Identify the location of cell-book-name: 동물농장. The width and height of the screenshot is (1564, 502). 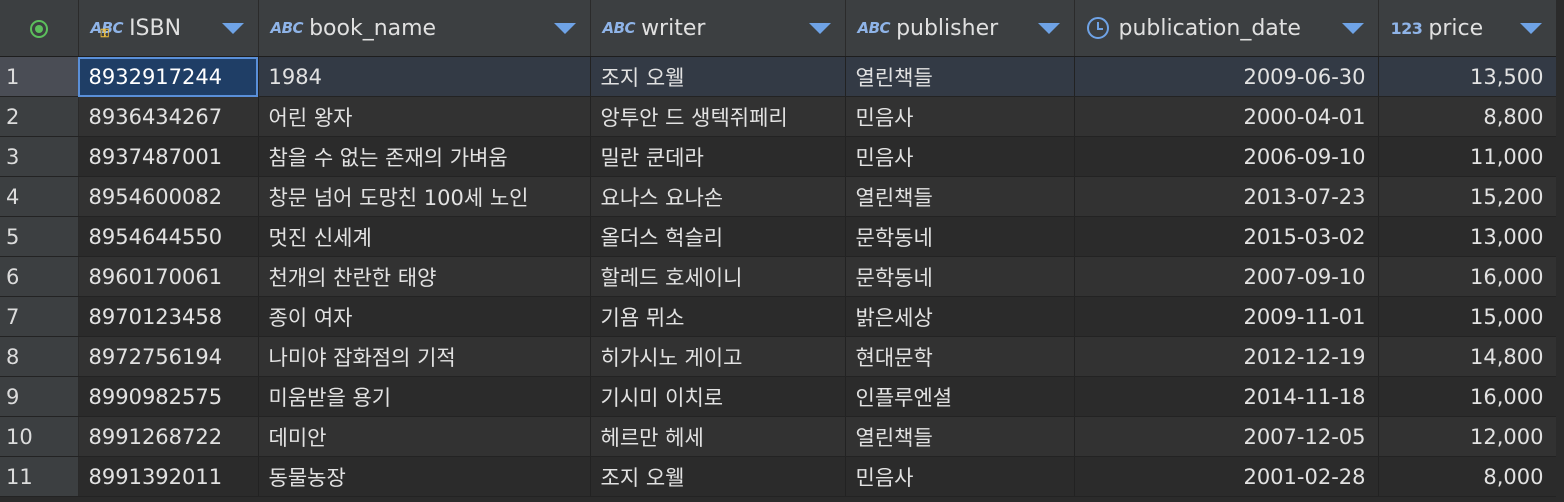
(424, 476).